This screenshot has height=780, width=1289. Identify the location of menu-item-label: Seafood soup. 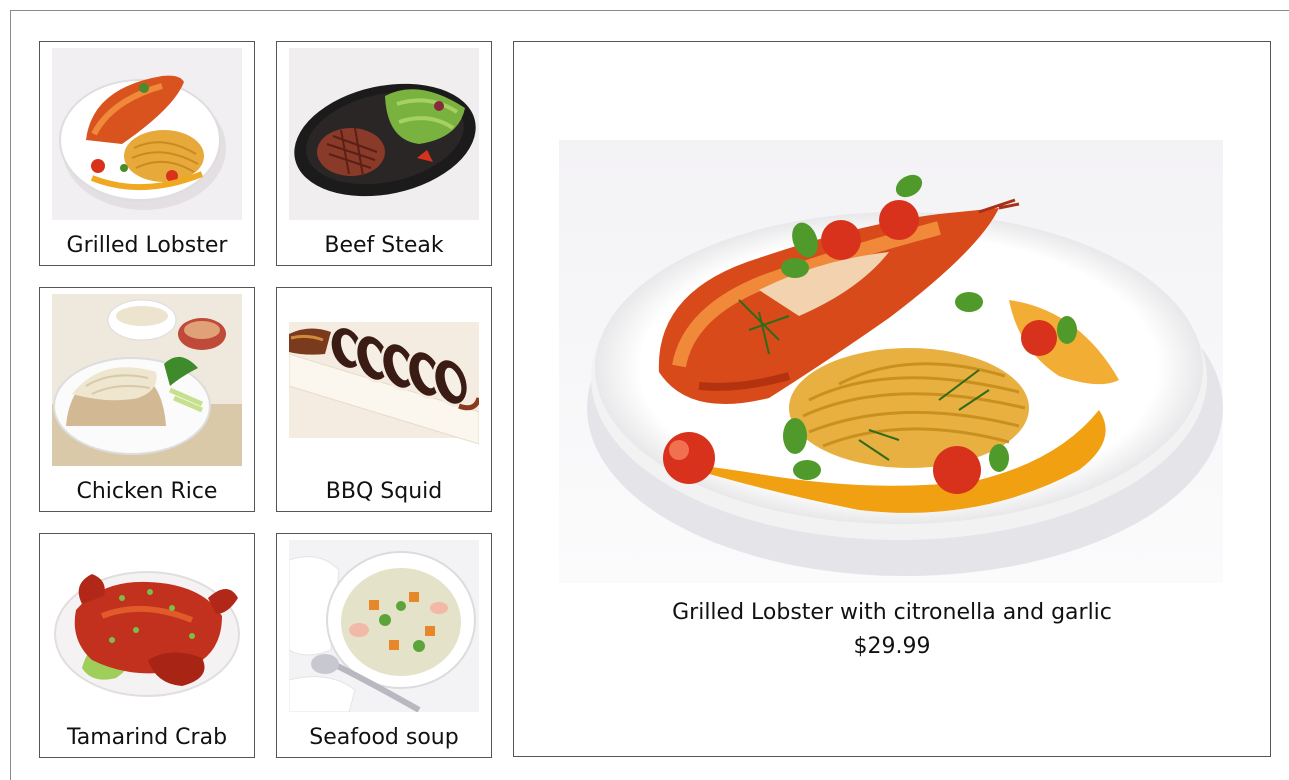
(384, 737).